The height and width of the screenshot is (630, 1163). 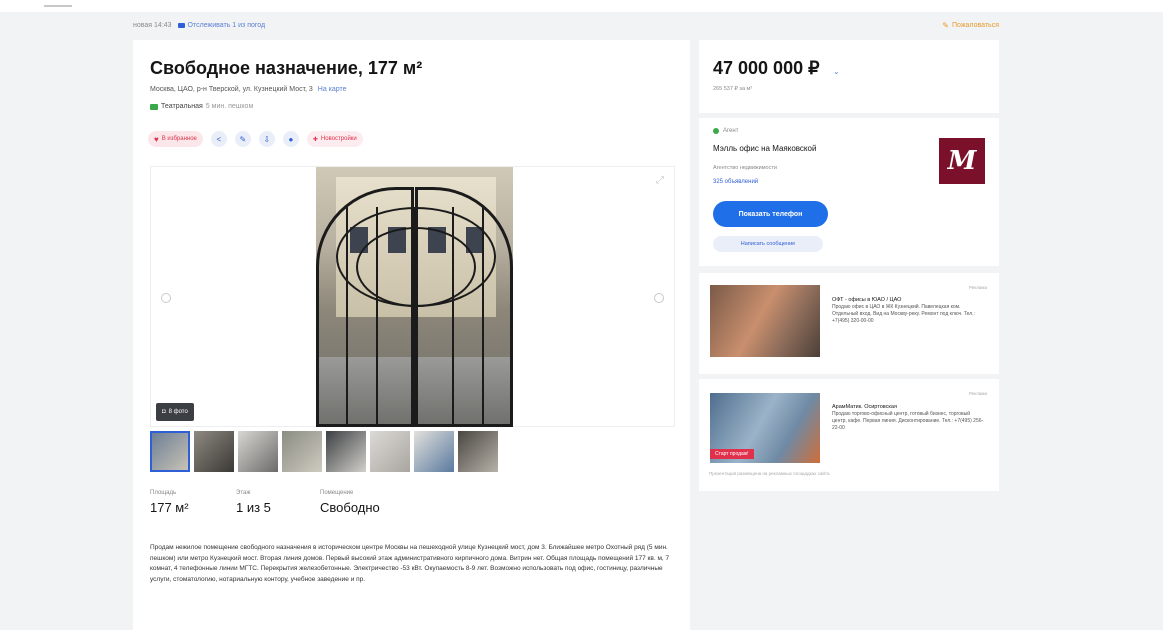 I want to click on hide-button: ●, so click(x=290, y=139).